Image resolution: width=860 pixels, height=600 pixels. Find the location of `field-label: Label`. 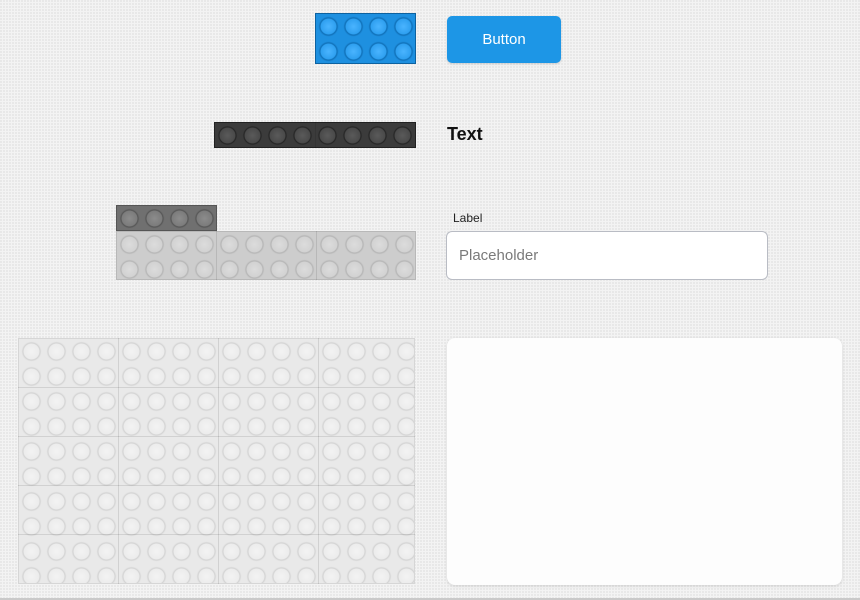

field-label: Label is located at coordinates (468, 218).